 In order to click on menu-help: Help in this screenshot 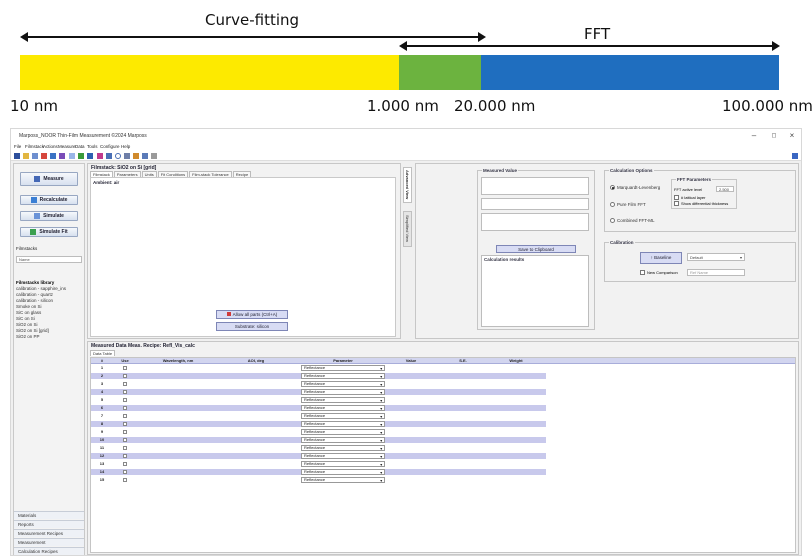, I will do `click(125, 146)`.